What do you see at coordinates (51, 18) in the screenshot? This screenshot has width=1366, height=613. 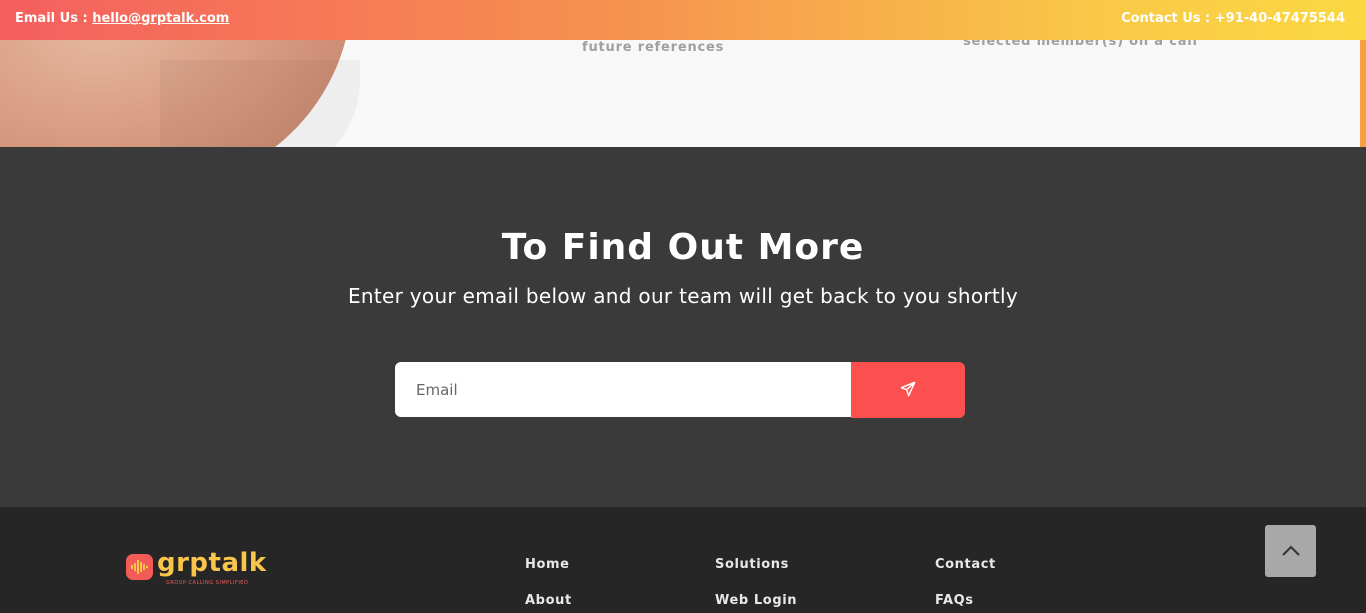 I see `email-label: Email Us :` at bounding box center [51, 18].